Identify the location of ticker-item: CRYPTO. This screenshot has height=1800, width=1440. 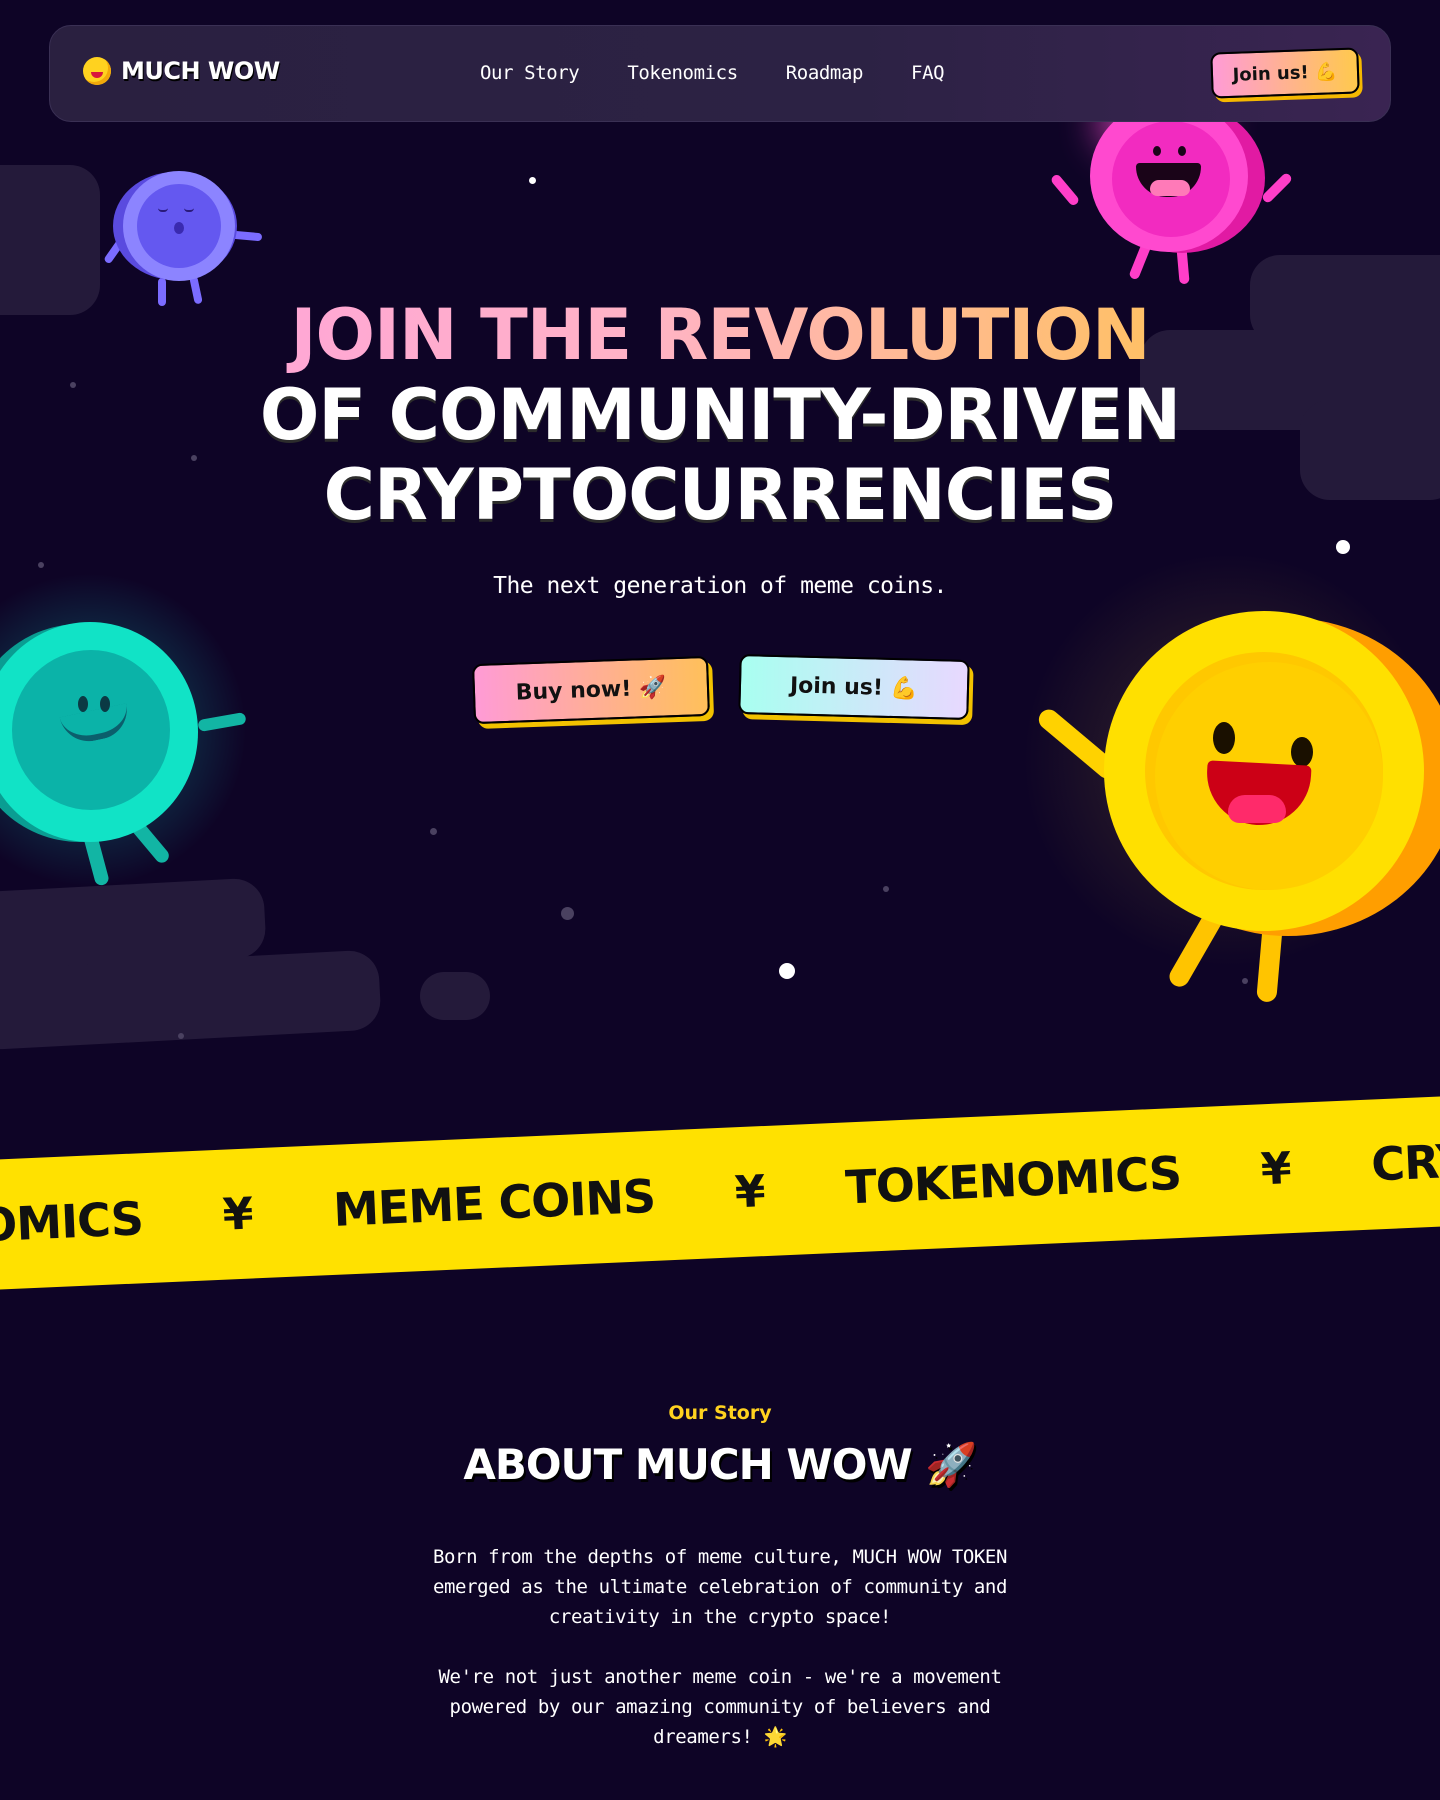
(1405, 1160).